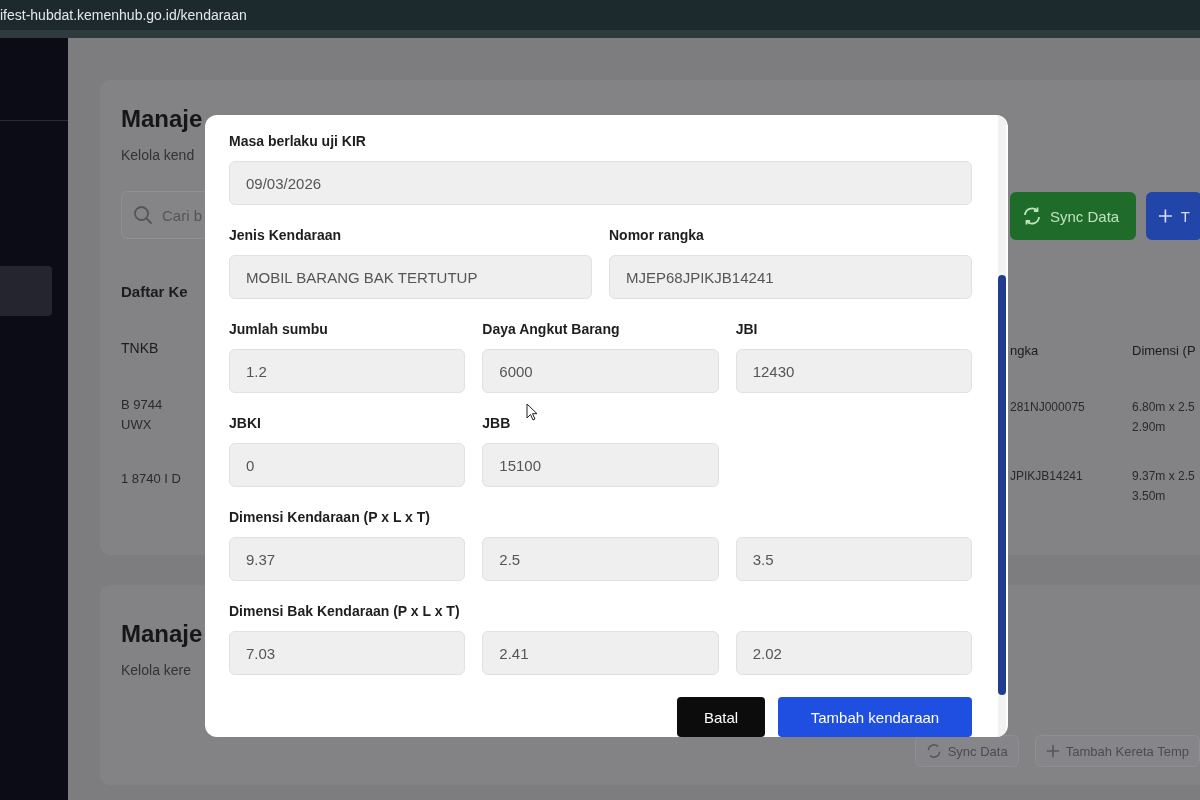 The width and height of the screenshot is (1200, 800). Describe the element at coordinates (162, 634) in the screenshot. I see `section-title: Manaje` at that location.